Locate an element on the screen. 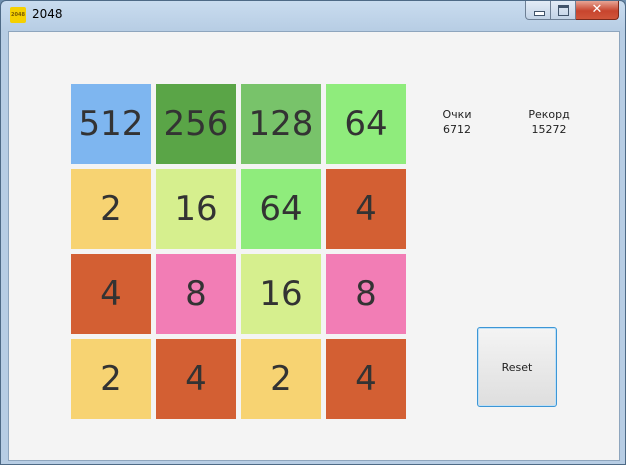  record-label: Рекорд is located at coordinates (549, 114).